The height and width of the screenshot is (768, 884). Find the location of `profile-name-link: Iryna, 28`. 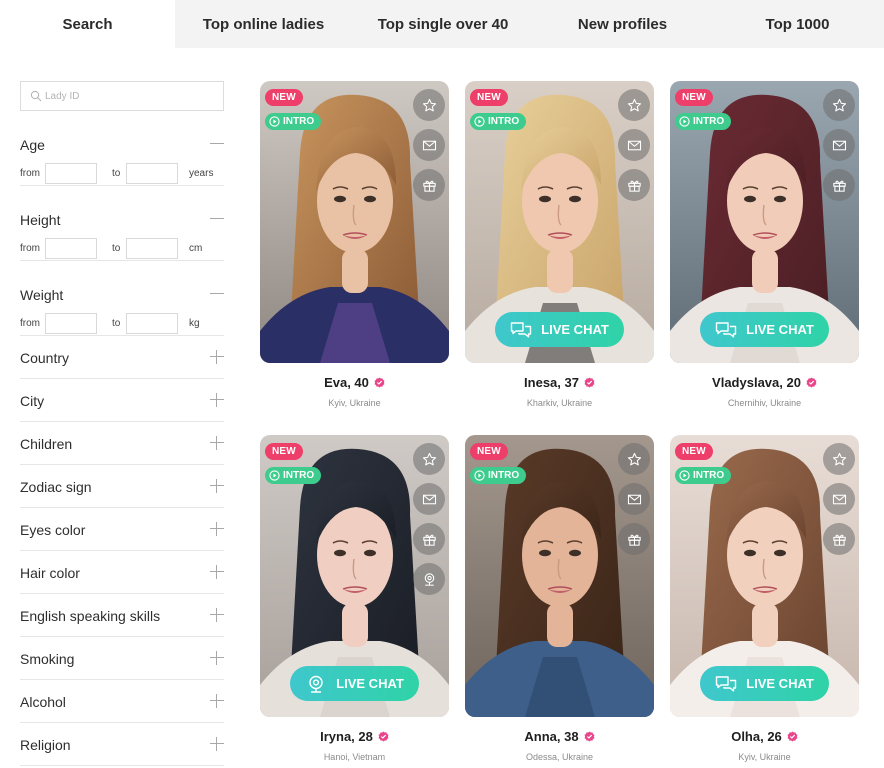

profile-name-link: Iryna, 28 is located at coordinates (354, 736).